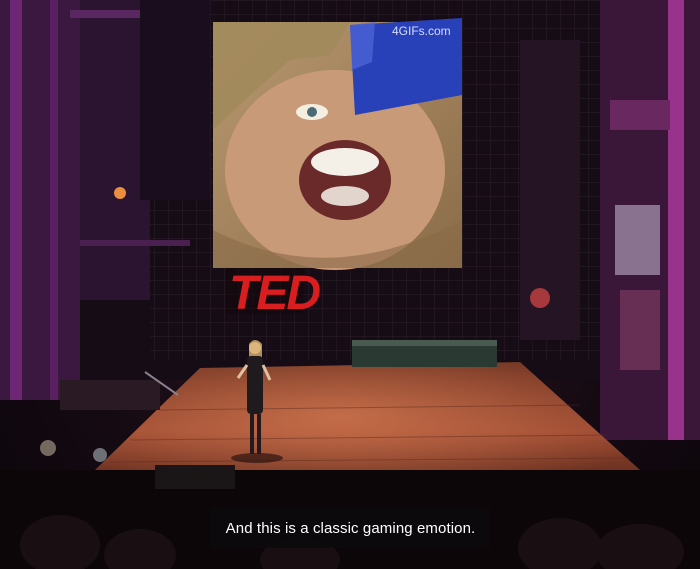  I want to click on watermark-text: 4GIFs.com, so click(421, 31).